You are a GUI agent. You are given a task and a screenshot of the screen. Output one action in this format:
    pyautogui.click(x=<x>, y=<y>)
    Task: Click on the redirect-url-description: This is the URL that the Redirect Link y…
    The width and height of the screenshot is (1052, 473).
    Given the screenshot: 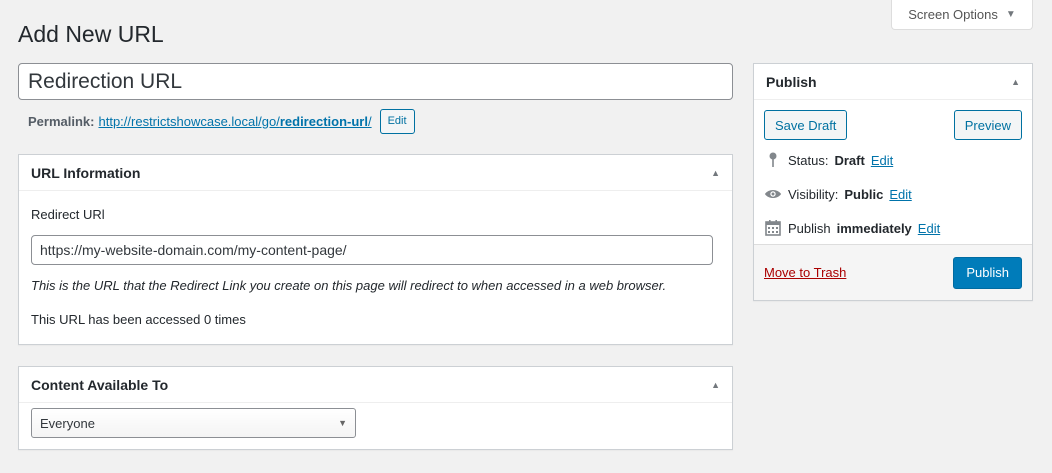 What is the action you would take?
    pyautogui.click(x=349, y=285)
    